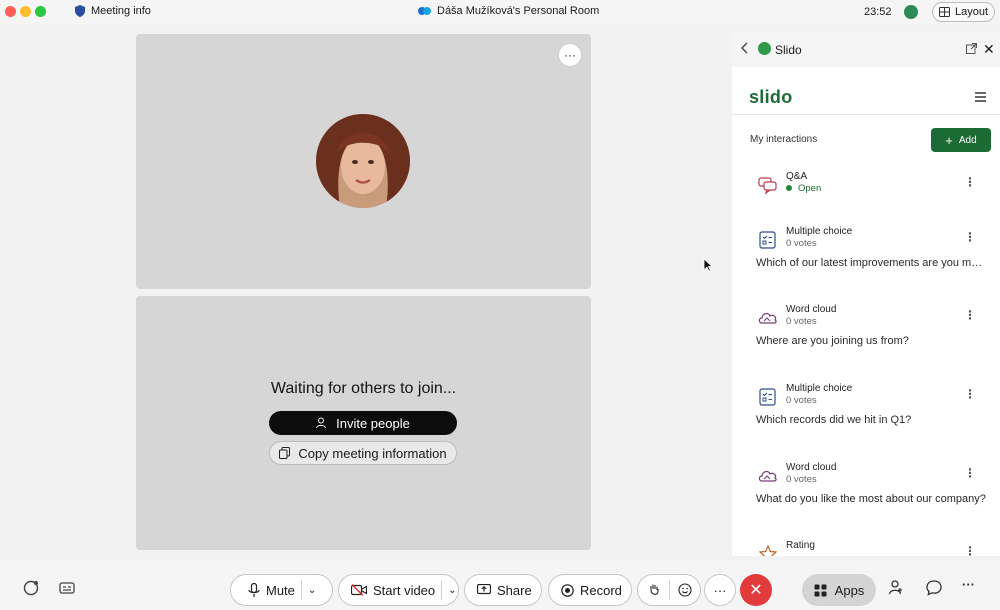  What do you see at coordinates (654, 590) in the screenshot?
I see `raise-hand-icon` at bounding box center [654, 590].